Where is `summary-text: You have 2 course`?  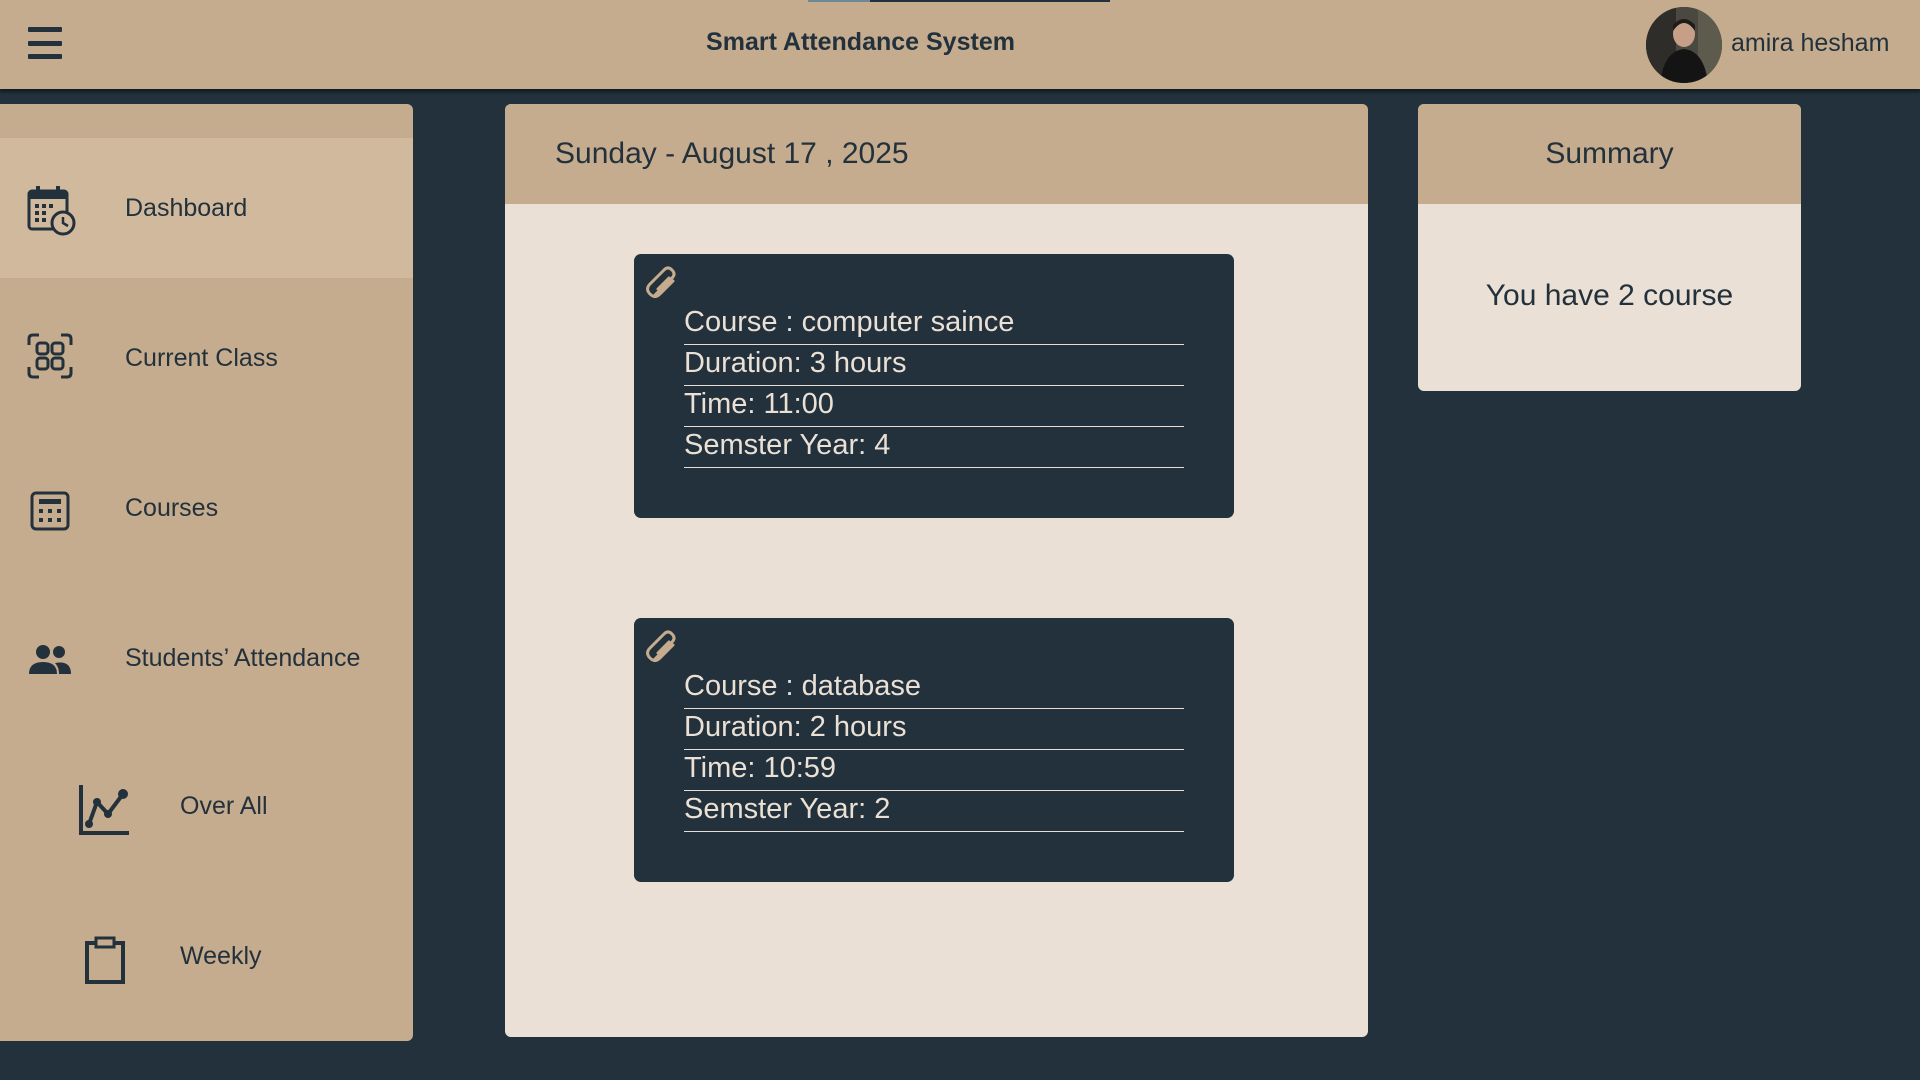
summary-text: You have 2 course is located at coordinates (1609, 295).